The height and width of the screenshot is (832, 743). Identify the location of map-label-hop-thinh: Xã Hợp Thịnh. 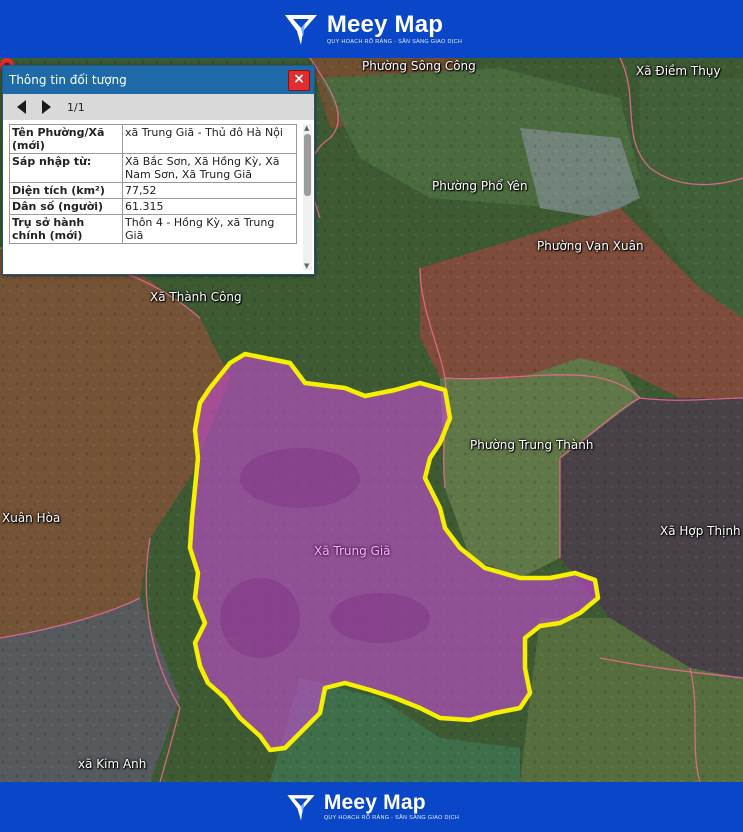
(700, 531).